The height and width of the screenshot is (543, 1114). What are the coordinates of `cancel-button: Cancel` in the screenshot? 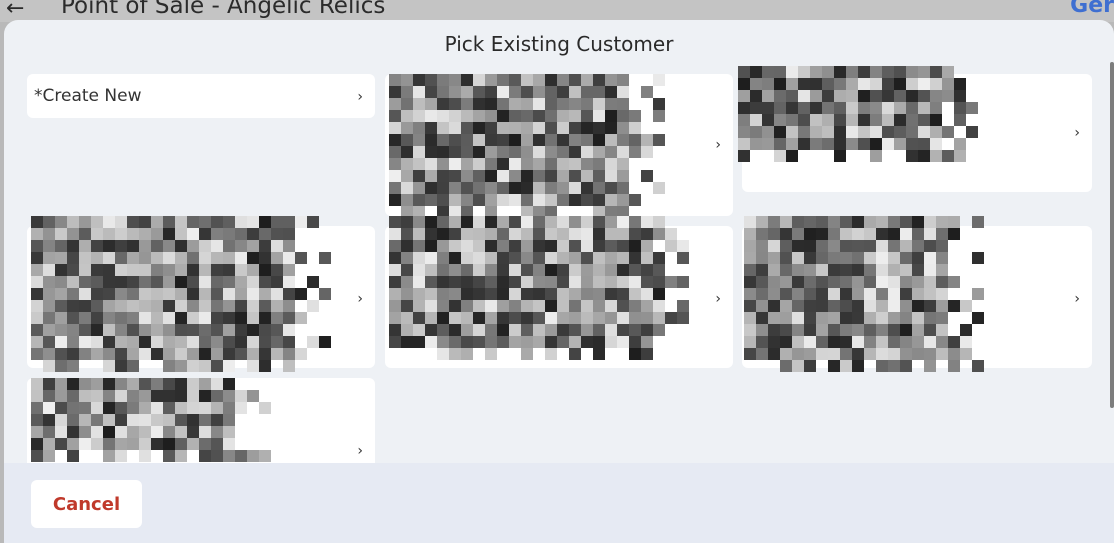 It's located at (86, 504).